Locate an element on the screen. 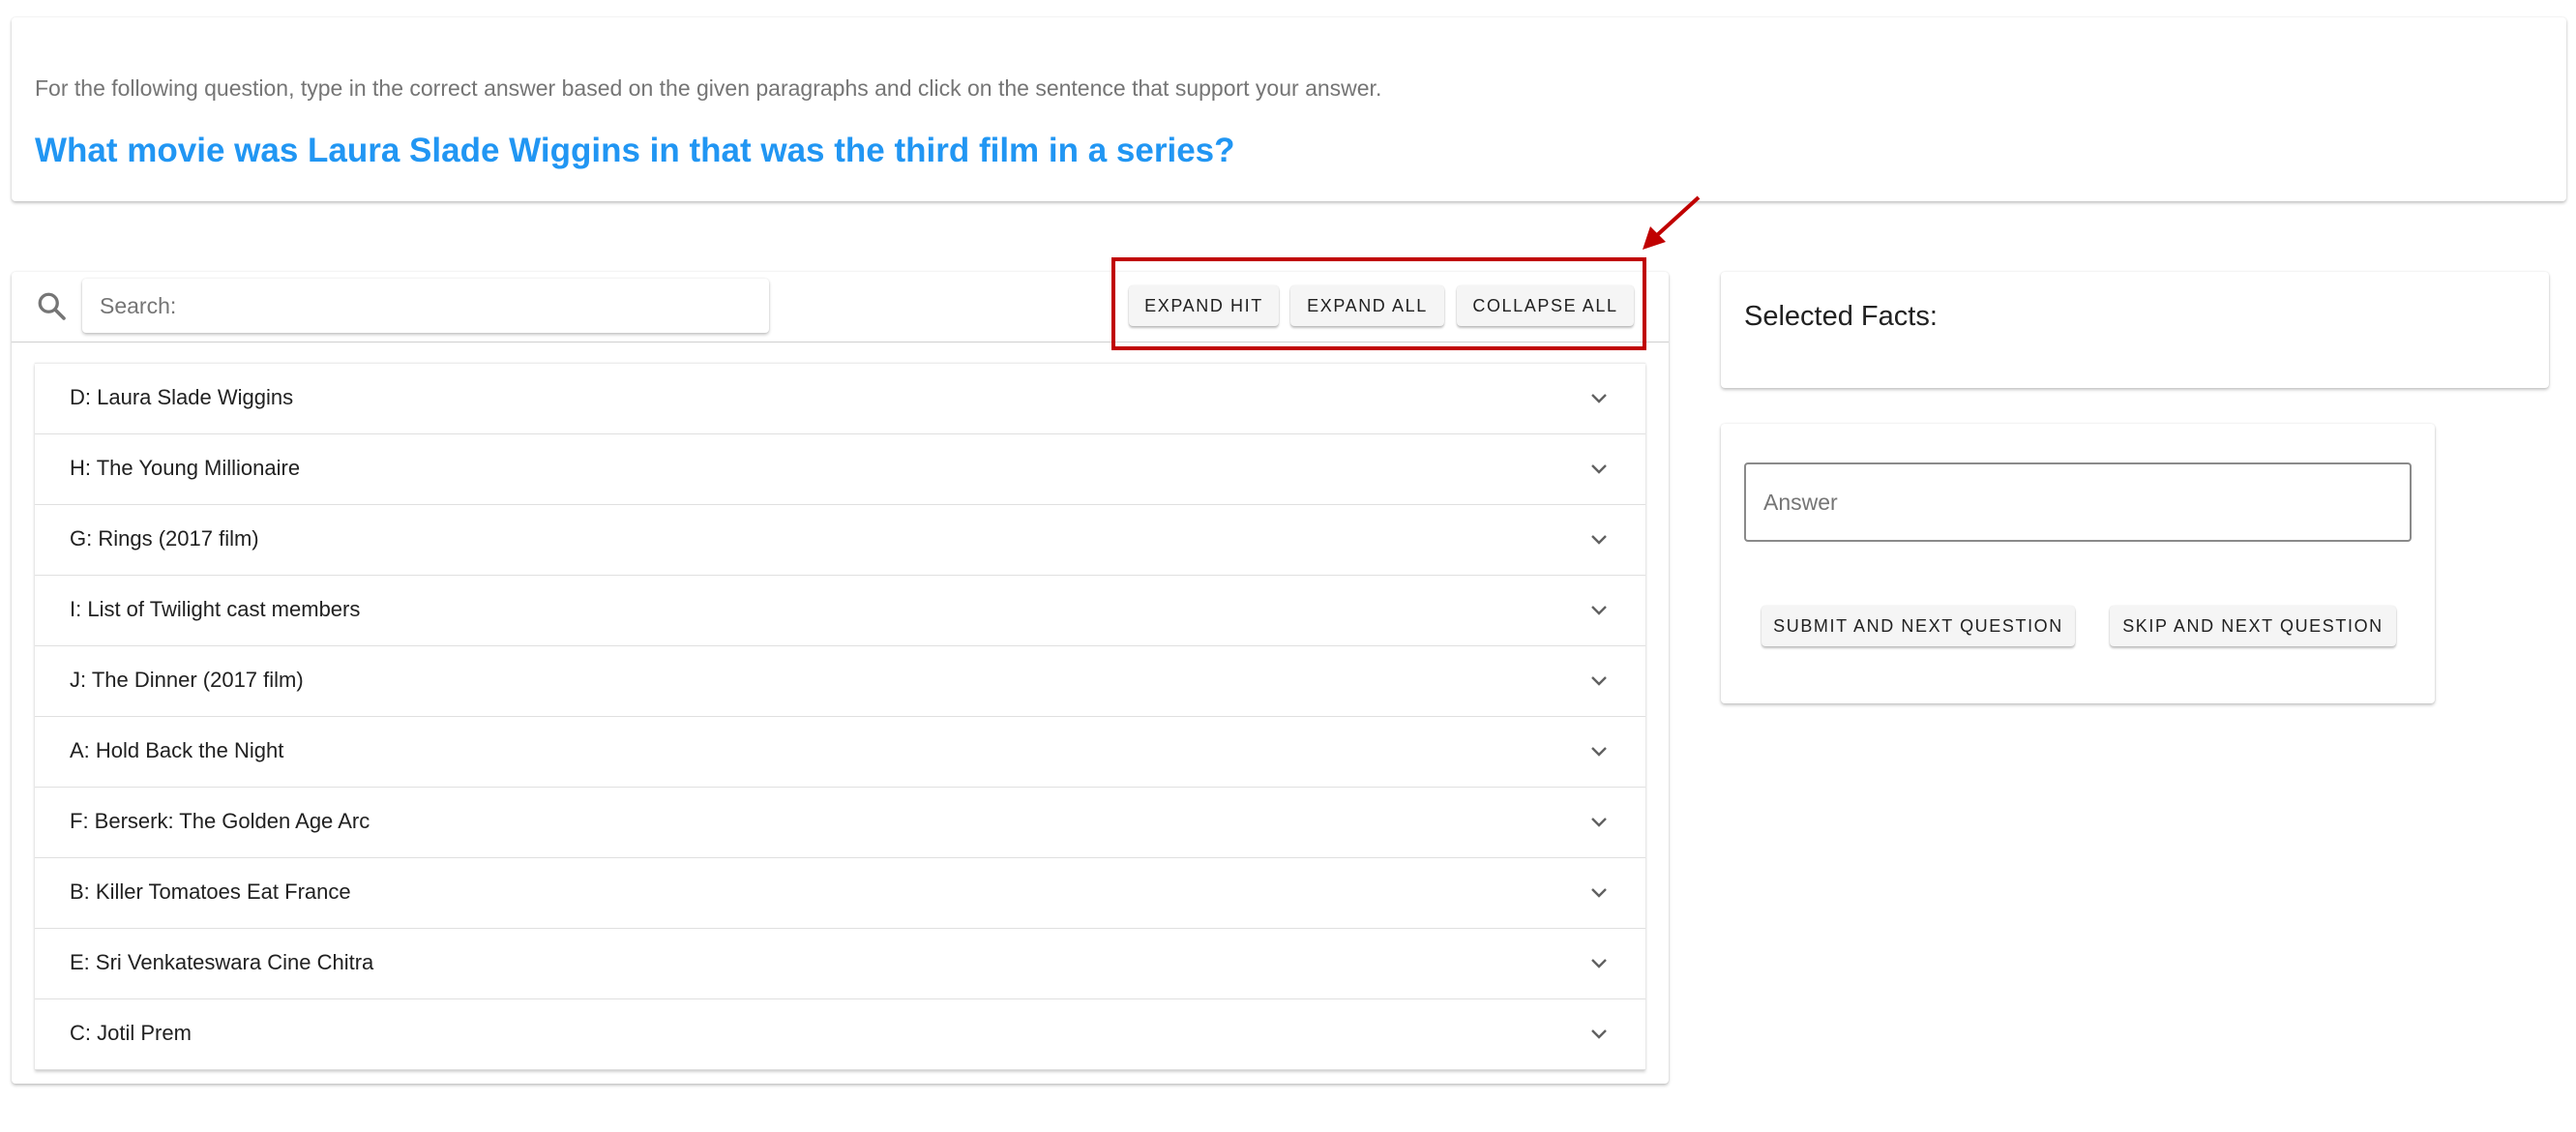  document-label: F: Berserk: The Golden Age Arc is located at coordinates (220, 821).